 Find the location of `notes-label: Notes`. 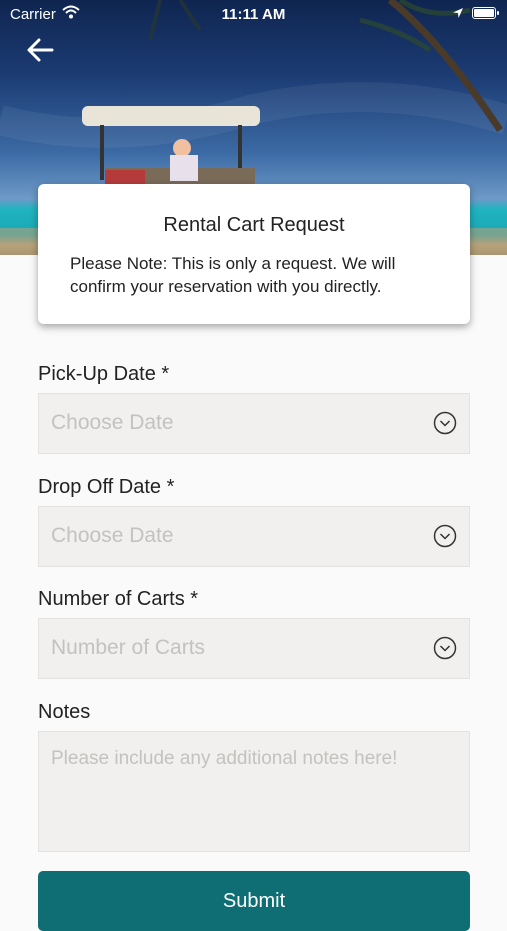

notes-label: Notes is located at coordinates (64, 712).